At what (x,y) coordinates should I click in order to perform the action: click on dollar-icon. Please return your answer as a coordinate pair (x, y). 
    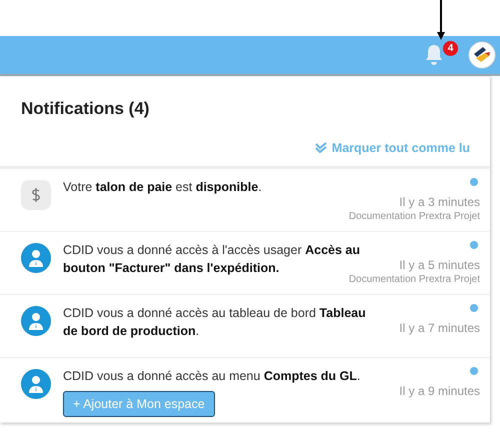
    Looking at the image, I should click on (36, 195).